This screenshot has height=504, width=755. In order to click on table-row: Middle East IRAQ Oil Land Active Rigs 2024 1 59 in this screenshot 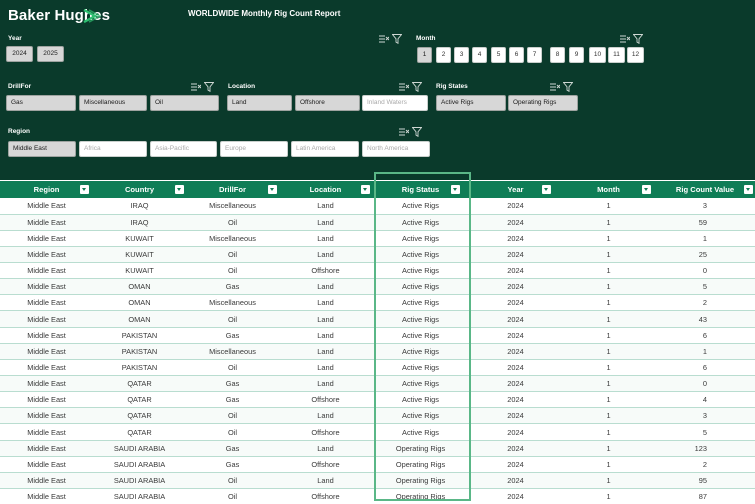, I will do `click(377, 222)`.